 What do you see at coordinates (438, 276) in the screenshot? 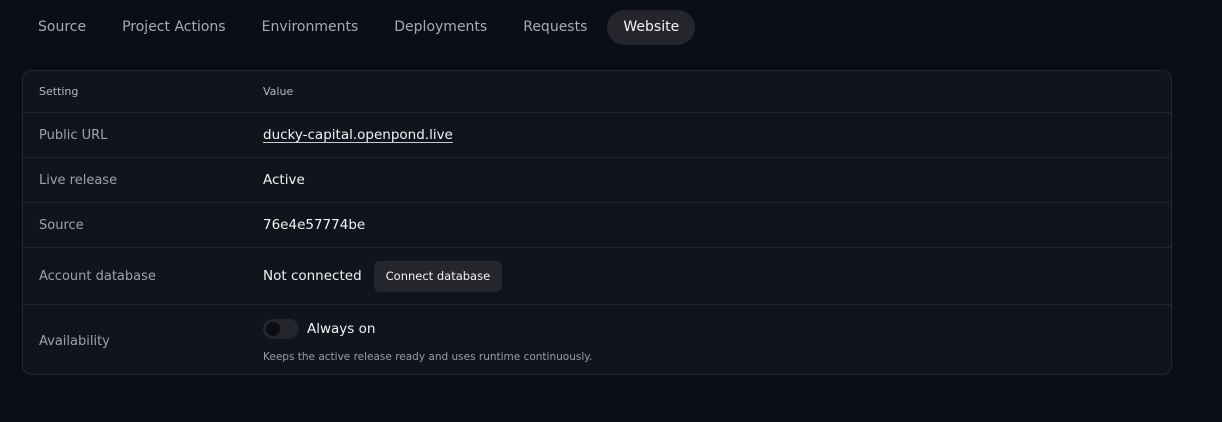
I see `connect-database-button: Connect database` at bounding box center [438, 276].